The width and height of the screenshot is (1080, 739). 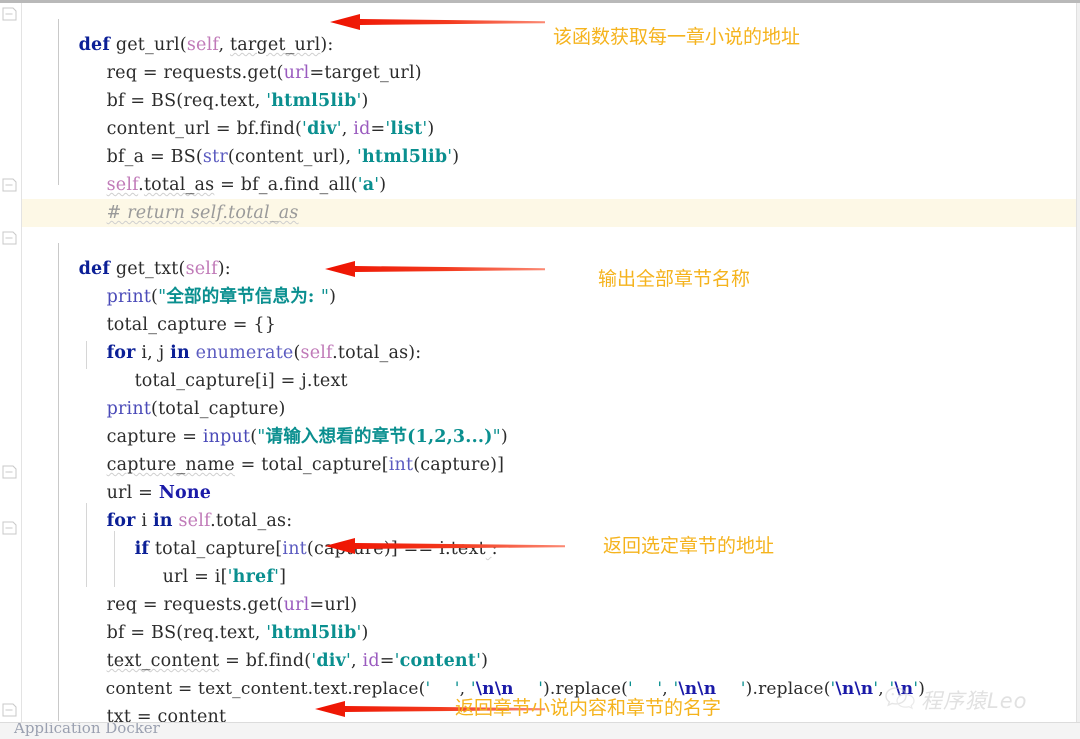 I want to click on code-line: print("全部的章节信息为: "), so click(x=204, y=281).